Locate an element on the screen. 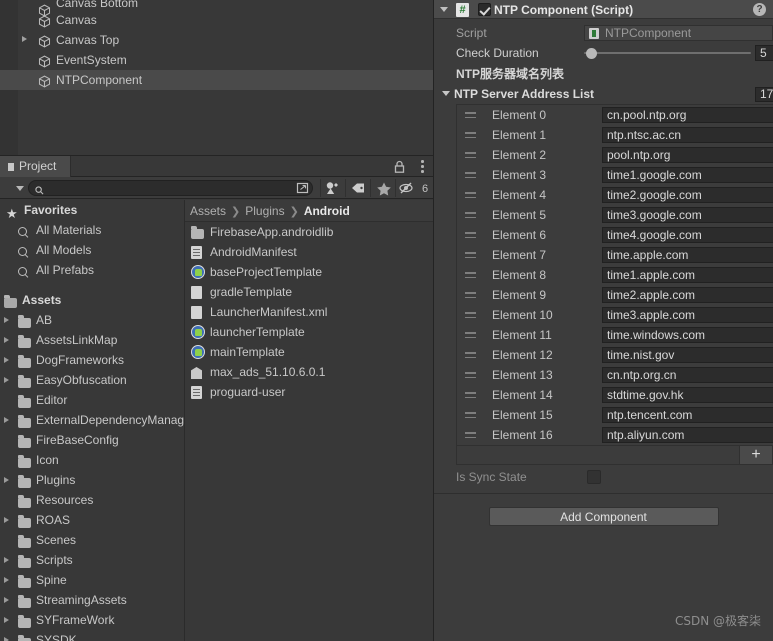 This screenshot has height=641, width=773. search-input is located at coordinates (169, 188).